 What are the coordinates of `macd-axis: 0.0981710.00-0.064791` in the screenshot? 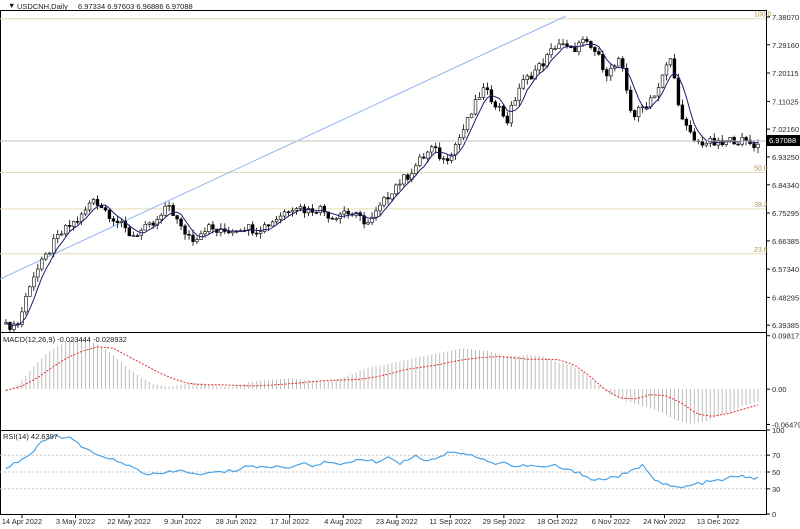 It's located at (783, 380).